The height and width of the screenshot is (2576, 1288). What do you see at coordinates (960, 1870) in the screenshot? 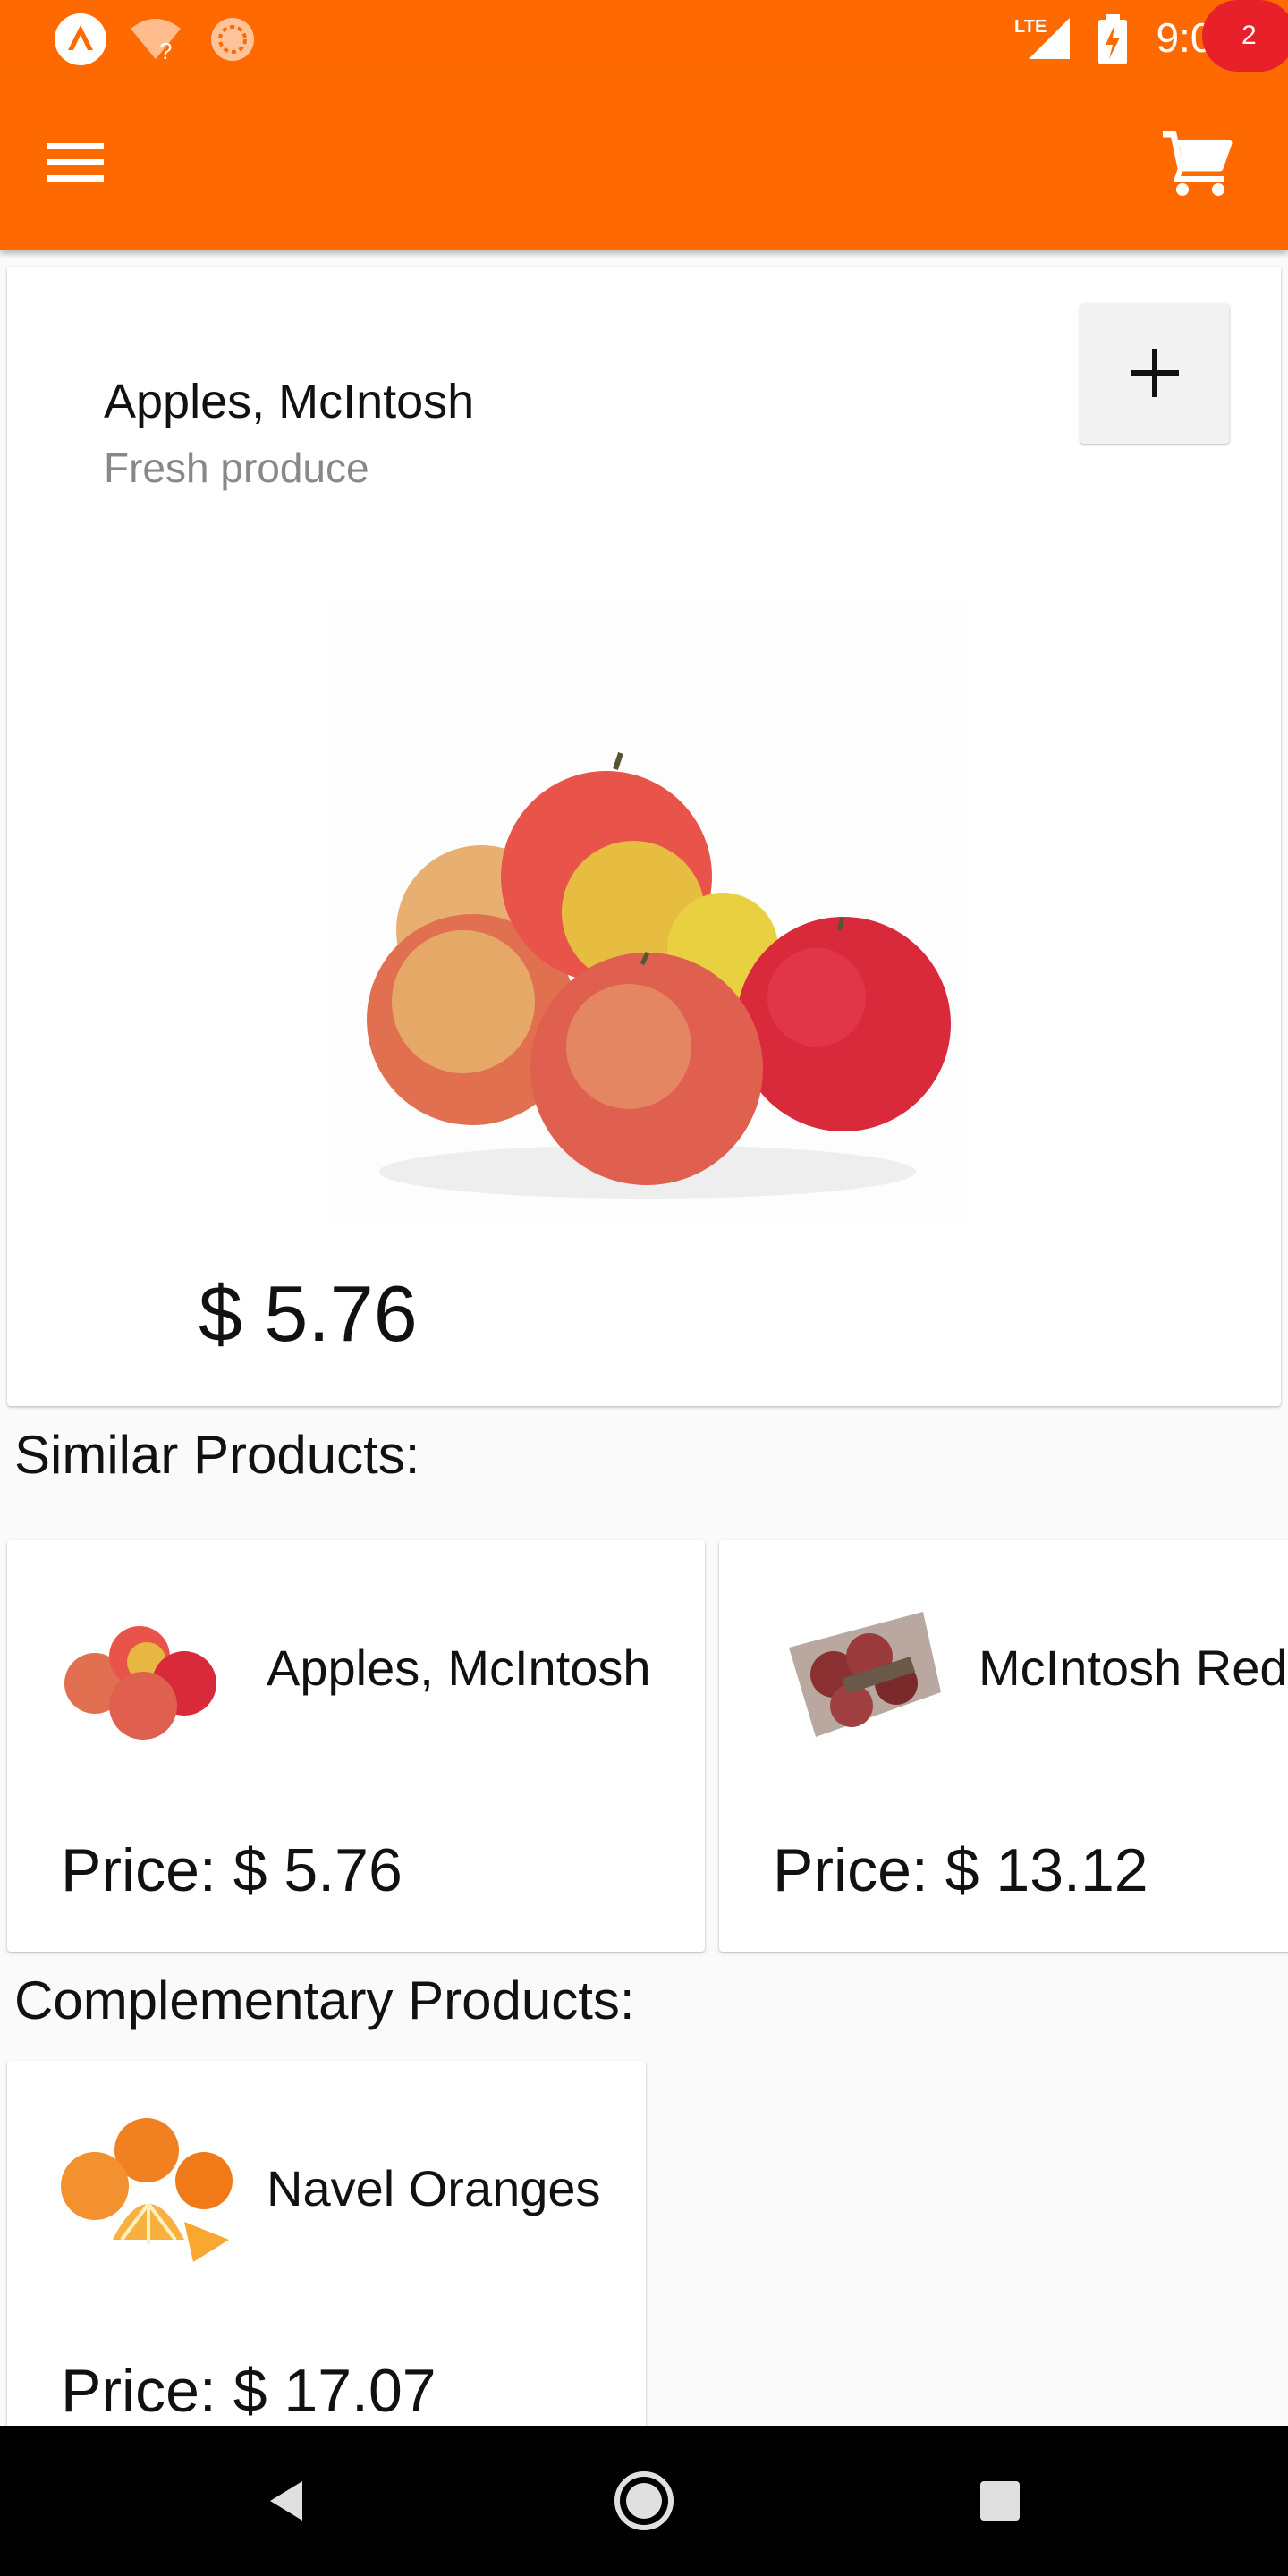
I see `similar-product-price: Price: $ 13.12` at bounding box center [960, 1870].